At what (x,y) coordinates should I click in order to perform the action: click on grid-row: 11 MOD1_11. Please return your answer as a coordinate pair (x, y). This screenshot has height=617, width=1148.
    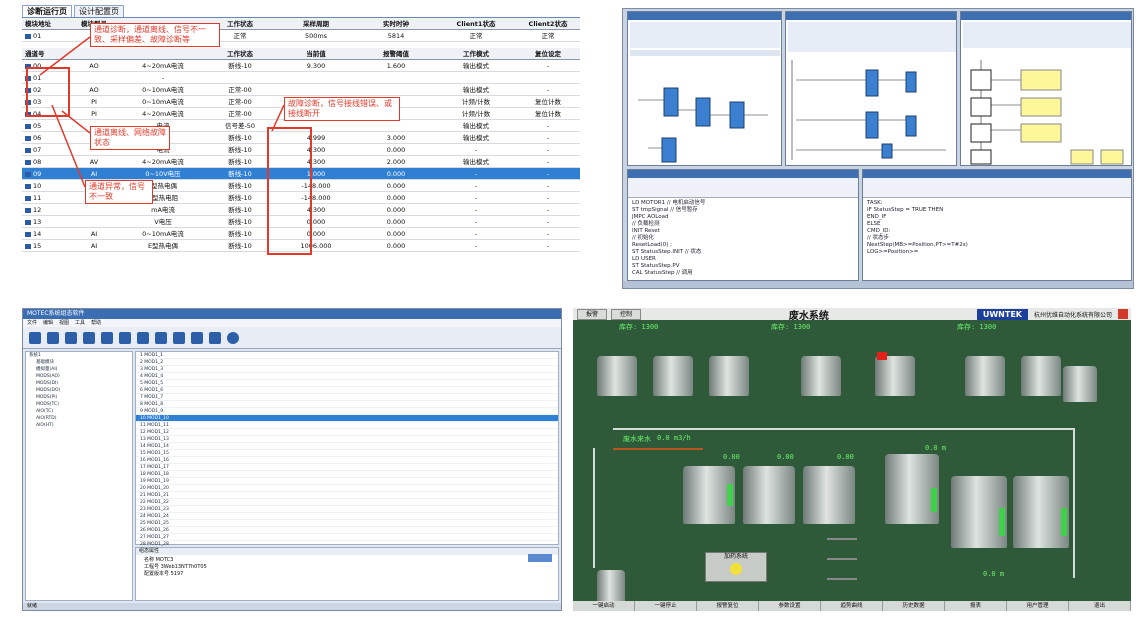
    Looking at the image, I should click on (347, 425).